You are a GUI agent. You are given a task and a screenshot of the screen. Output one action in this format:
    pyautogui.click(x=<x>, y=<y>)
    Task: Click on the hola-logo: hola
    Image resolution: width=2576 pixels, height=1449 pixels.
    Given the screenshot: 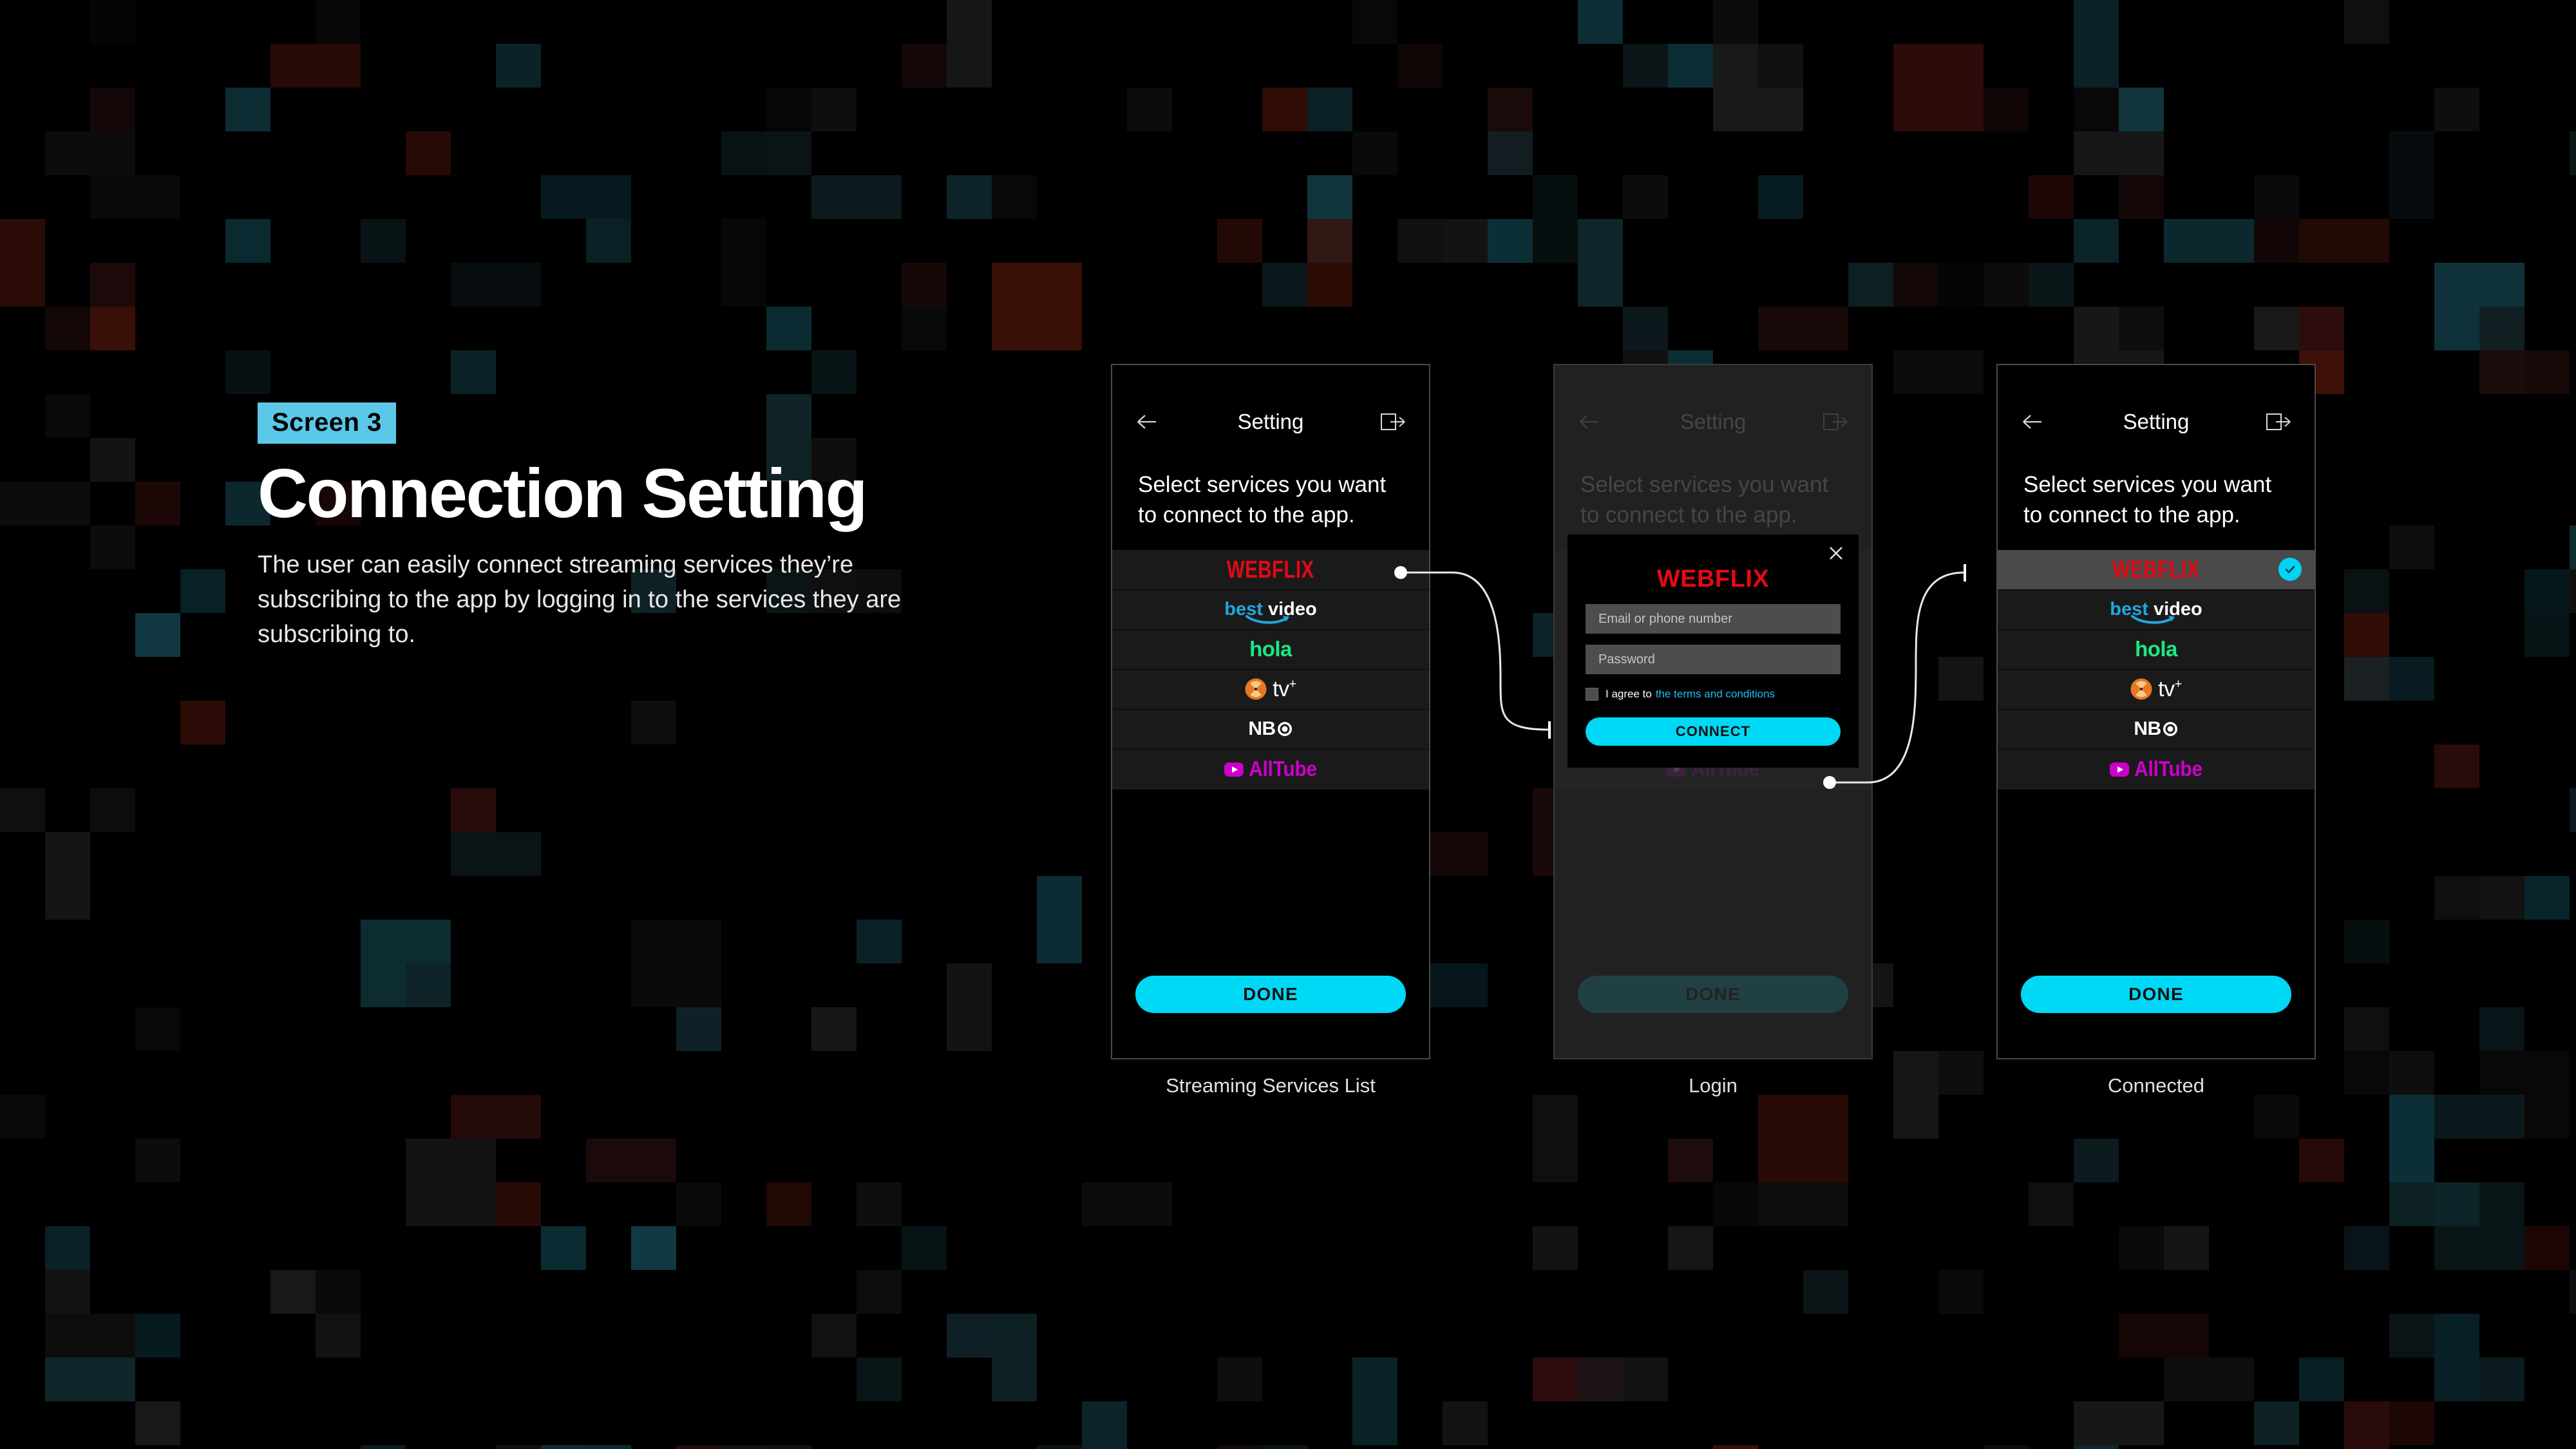 What is the action you would take?
    pyautogui.click(x=2156, y=649)
    